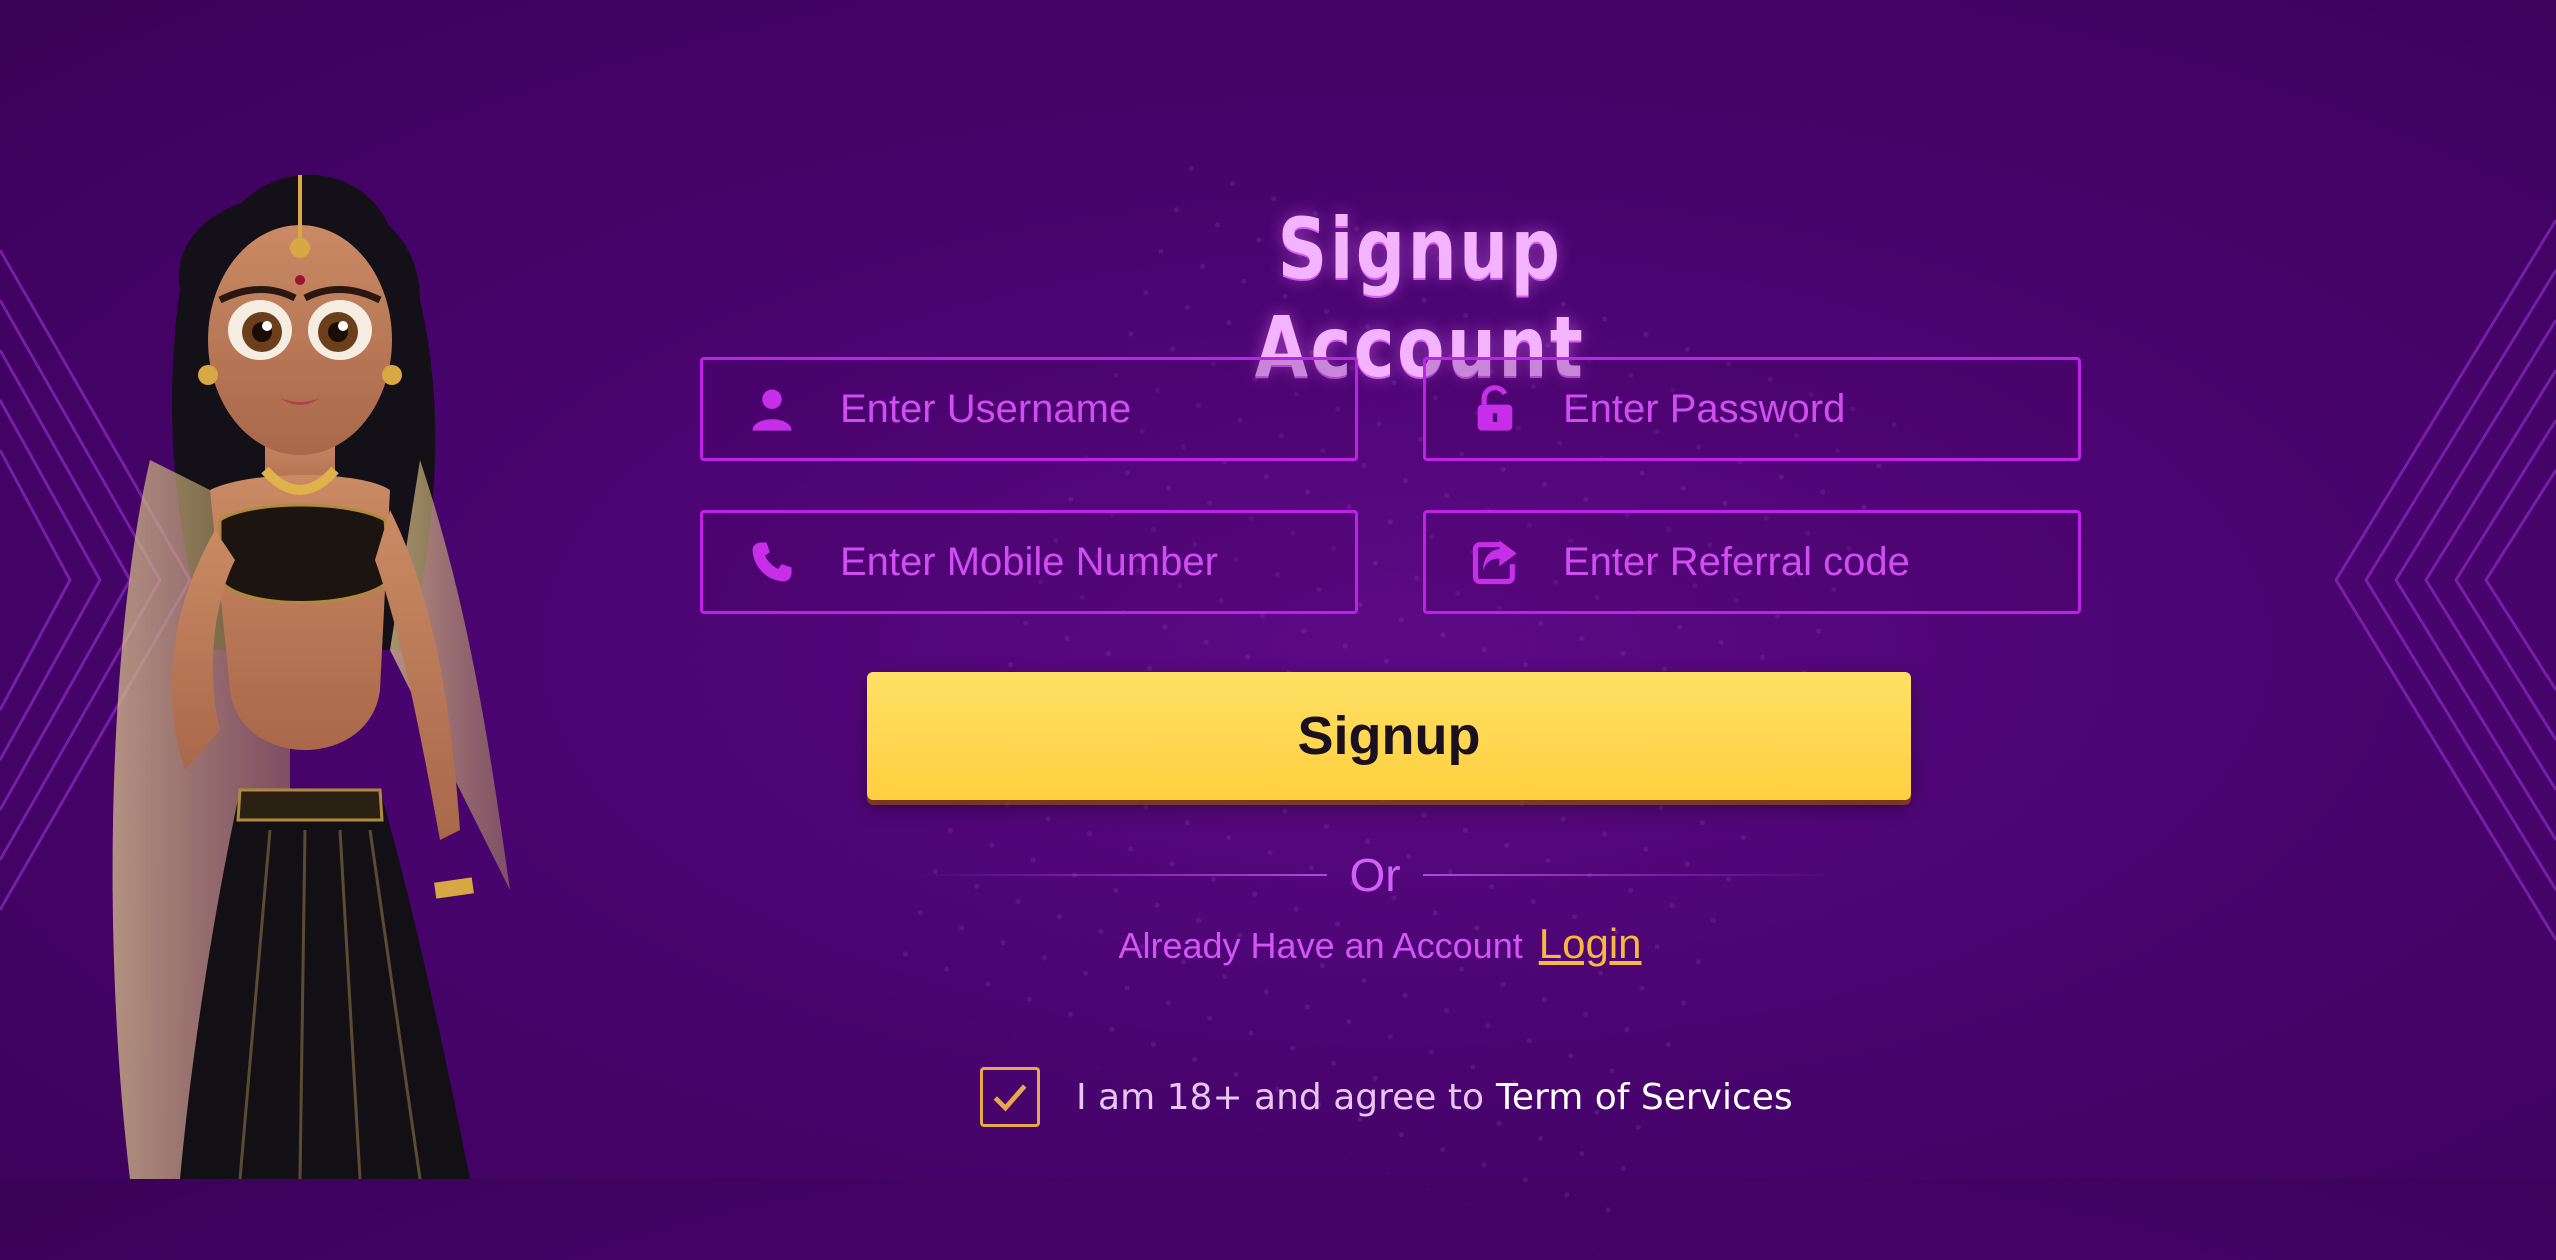  I want to click on login-prompt-row: Already Have an Account Login, so click(1380, 944).